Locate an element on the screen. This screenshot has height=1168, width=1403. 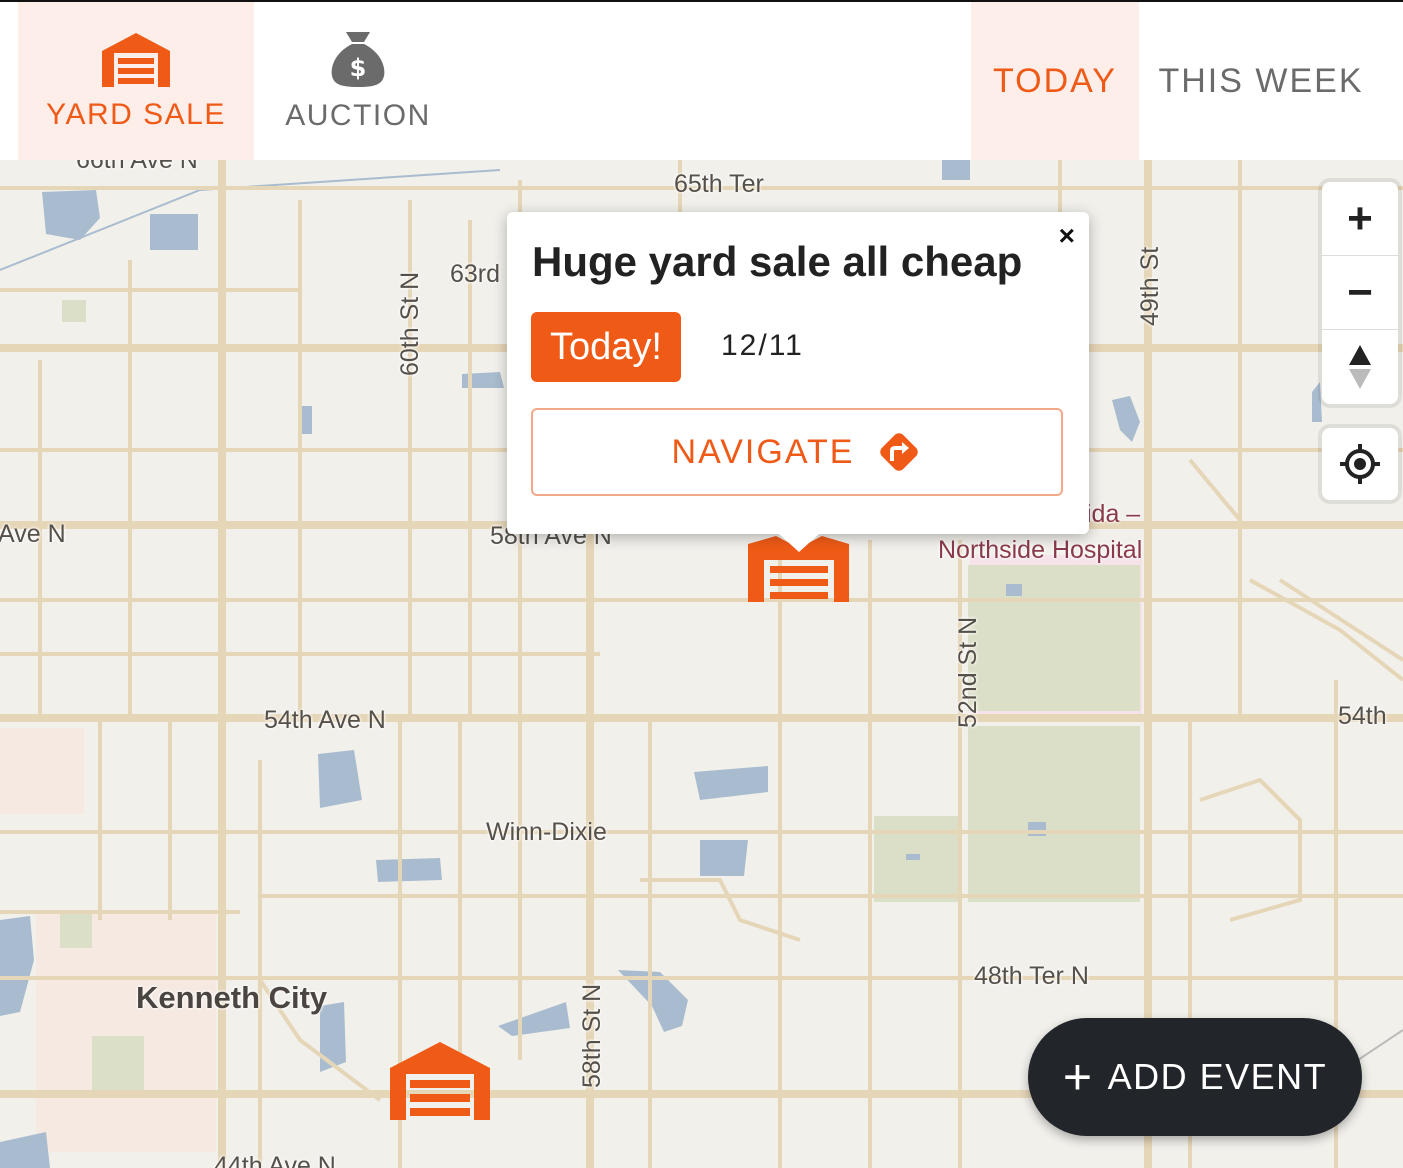
label-54th-right: 54th is located at coordinates (1362, 716).